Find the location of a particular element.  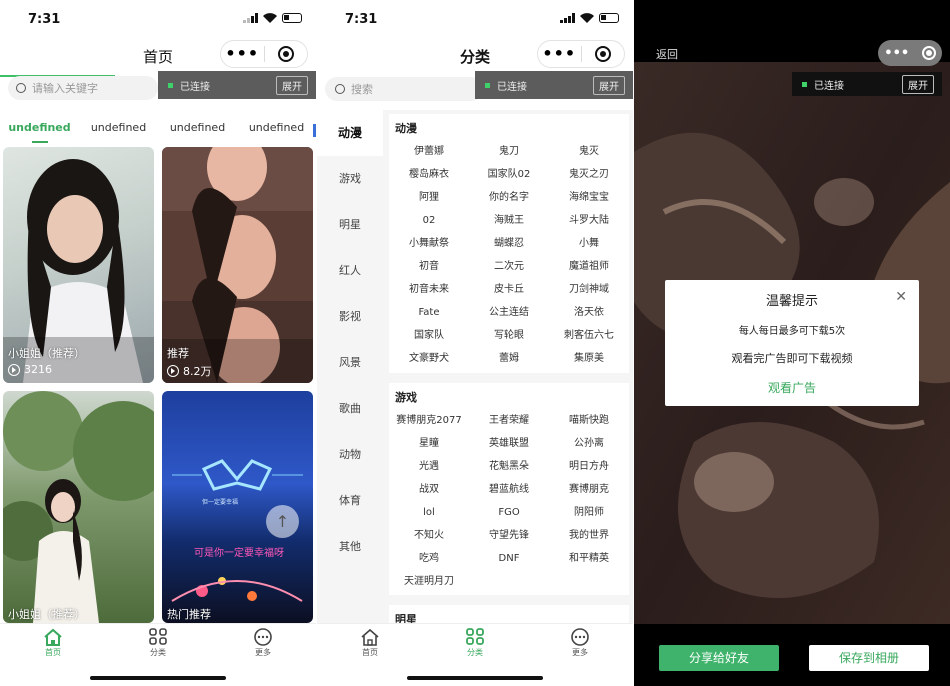

tag-item: 斗罗大陆 is located at coordinates (589, 220).